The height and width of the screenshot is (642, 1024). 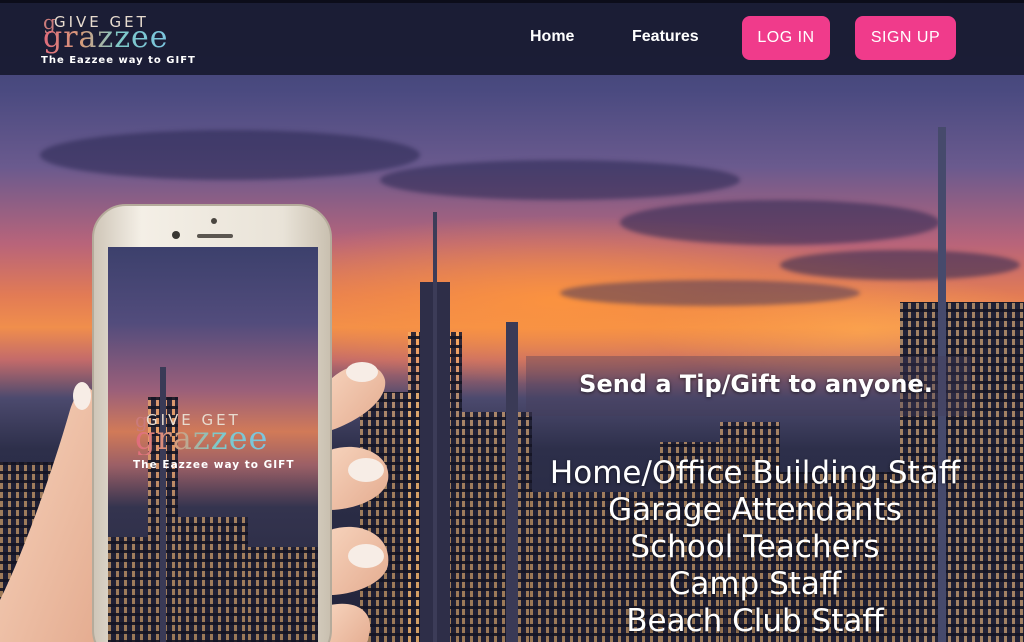 What do you see at coordinates (552, 37) in the screenshot?
I see `nav-link-home: Home` at bounding box center [552, 37].